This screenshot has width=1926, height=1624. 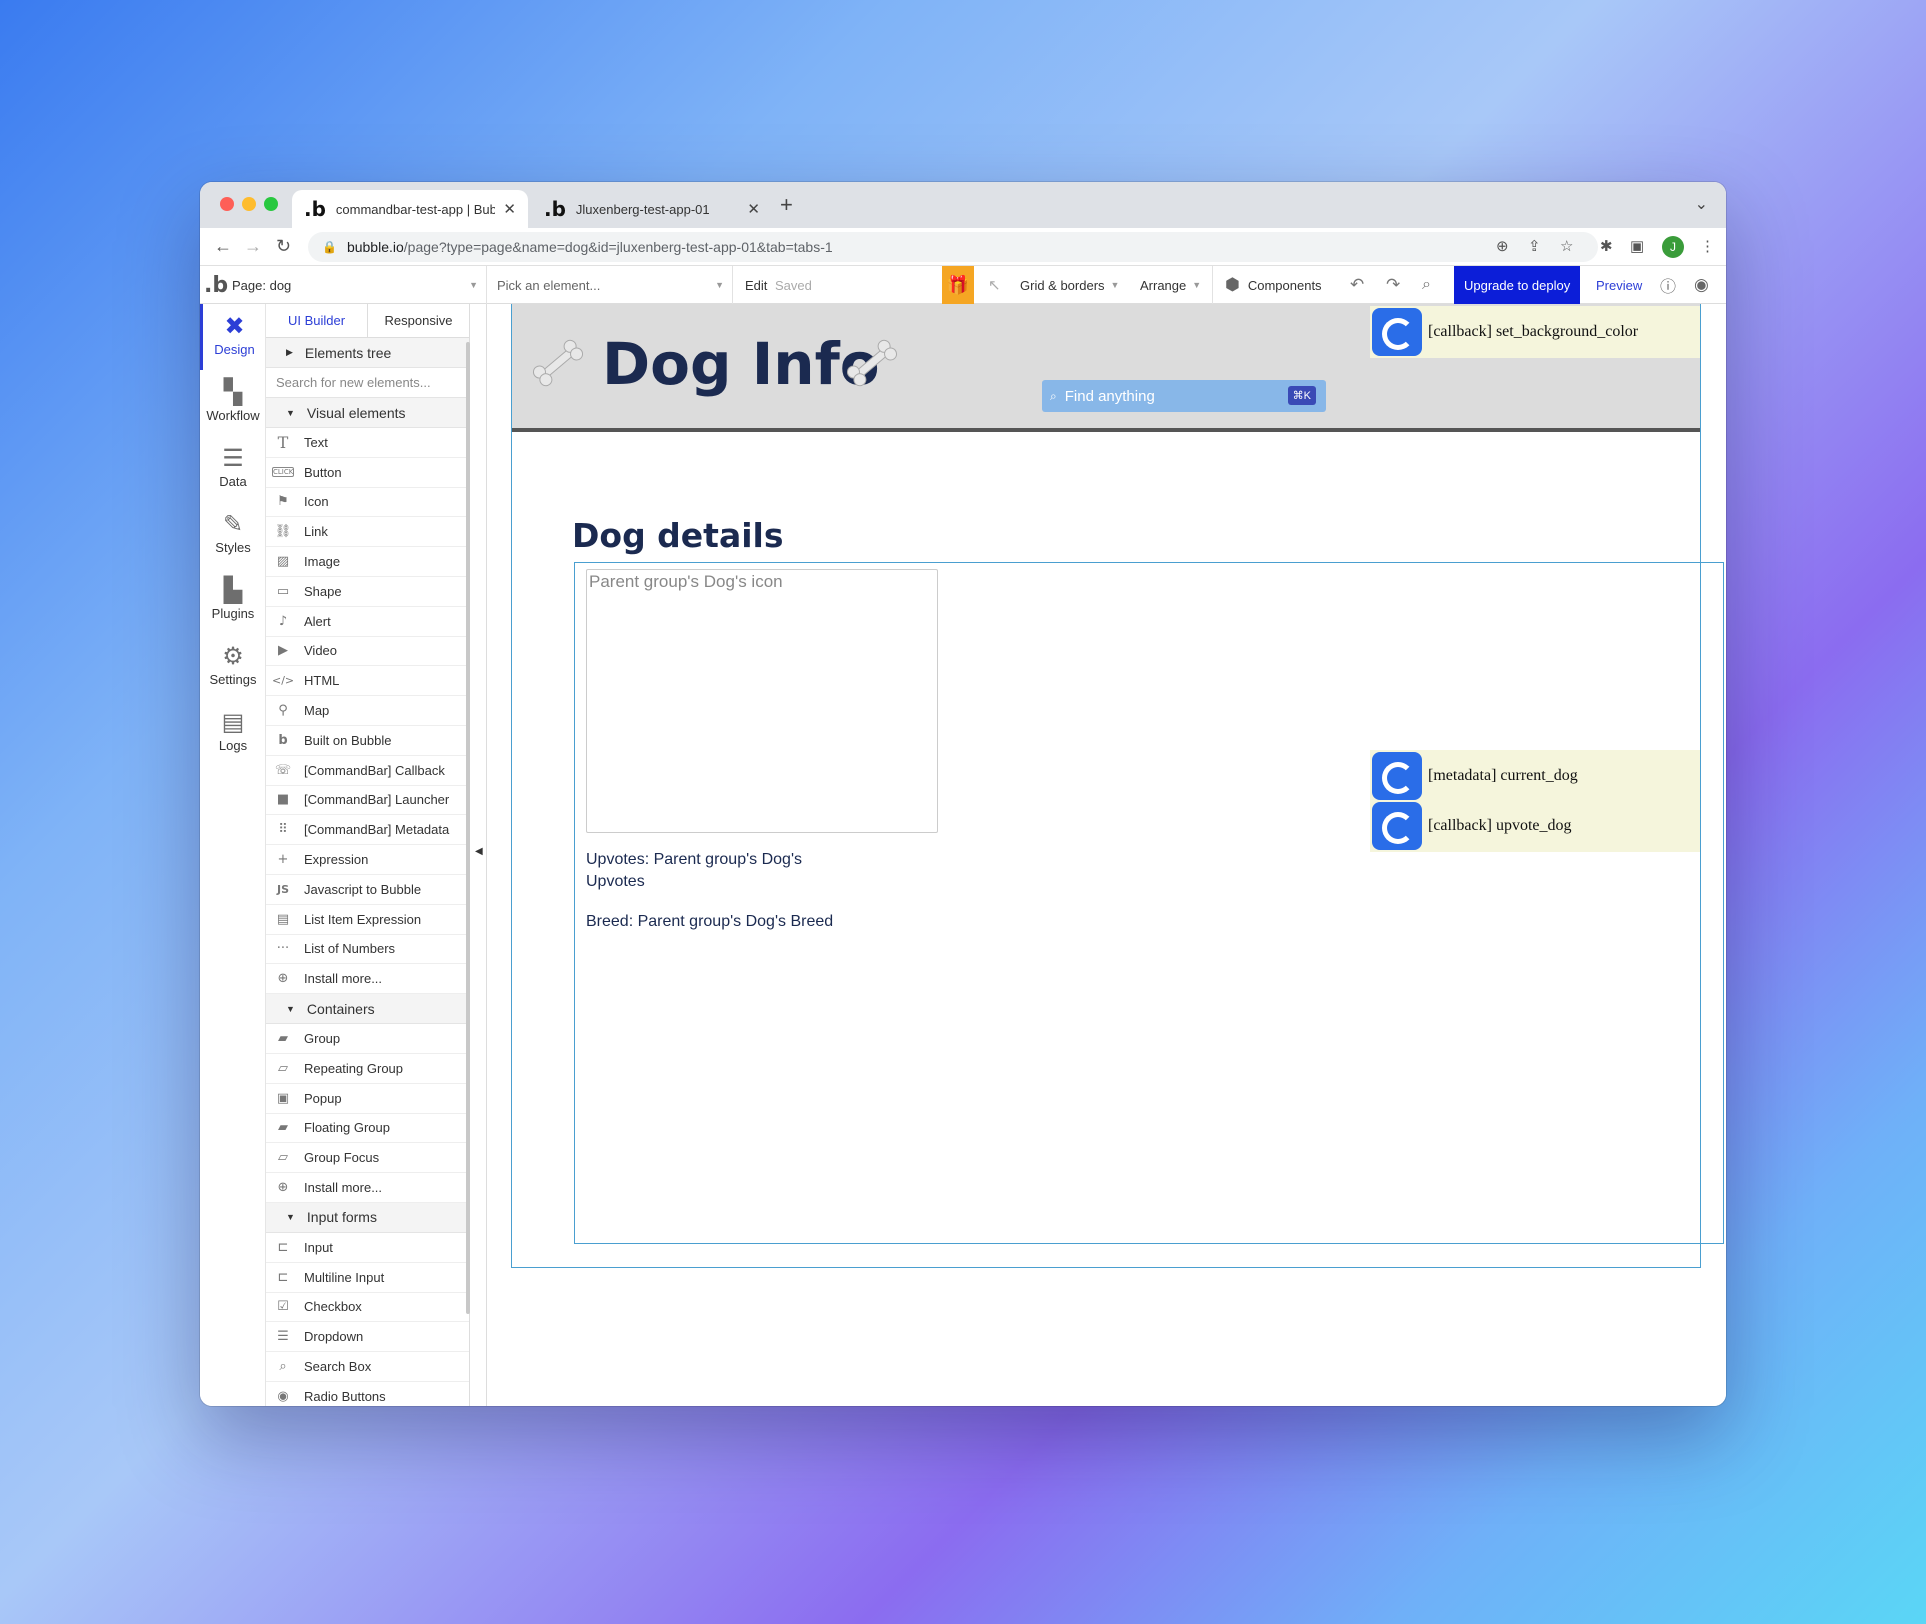 I want to click on item-label: Image, so click(x=322, y=562).